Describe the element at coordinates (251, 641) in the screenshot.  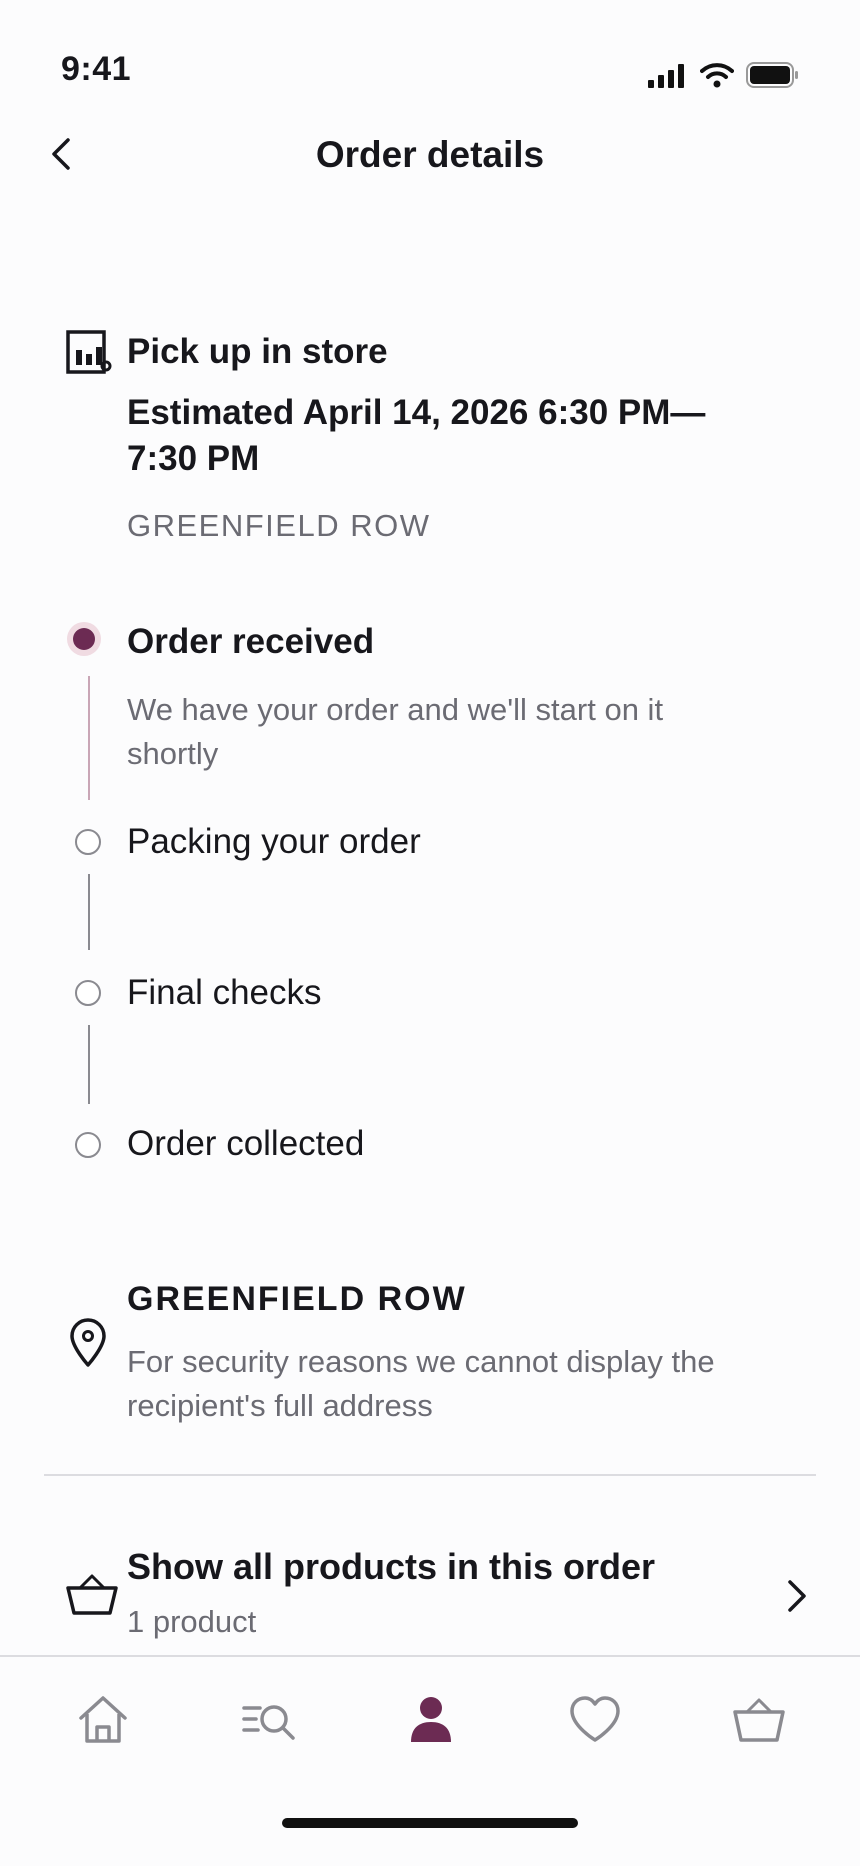
I see `timeline-step-label: Order received` at that location.